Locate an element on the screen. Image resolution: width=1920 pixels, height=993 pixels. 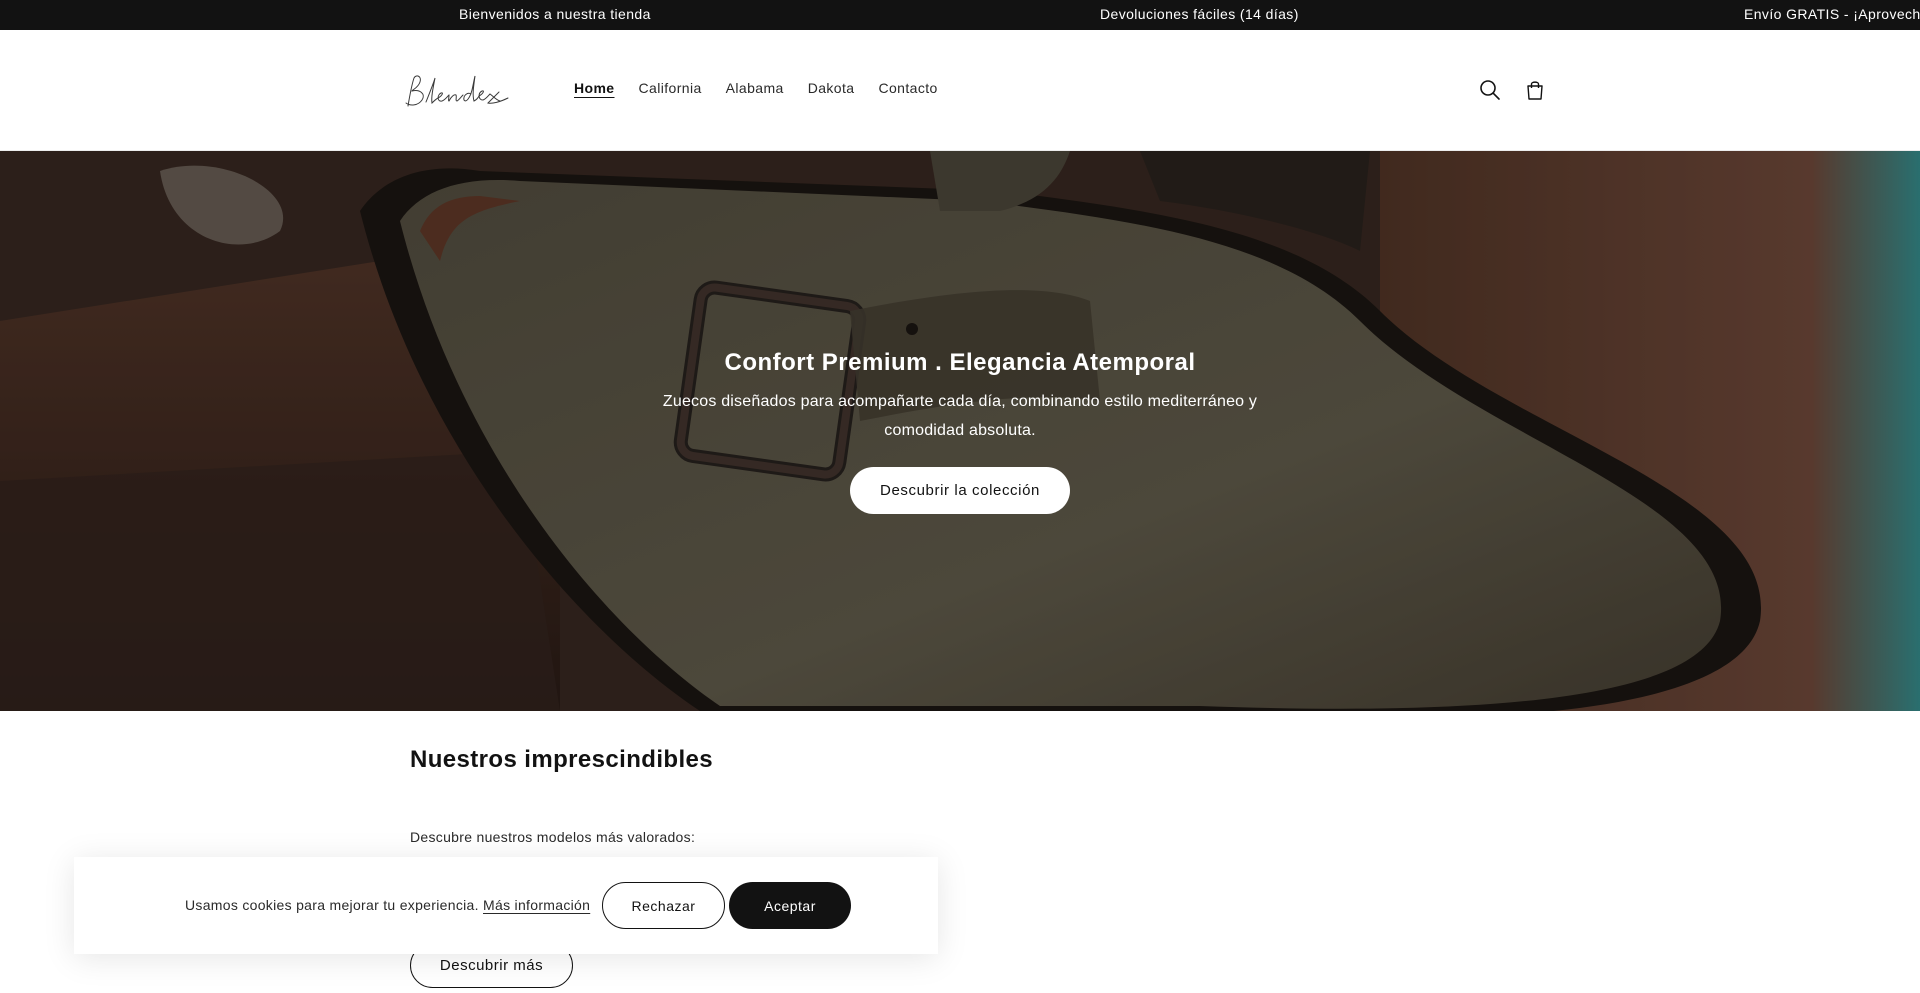
announcement-item: Envío GRATIS - ¡Aprovecha y is located at coordinates (1832, 14).